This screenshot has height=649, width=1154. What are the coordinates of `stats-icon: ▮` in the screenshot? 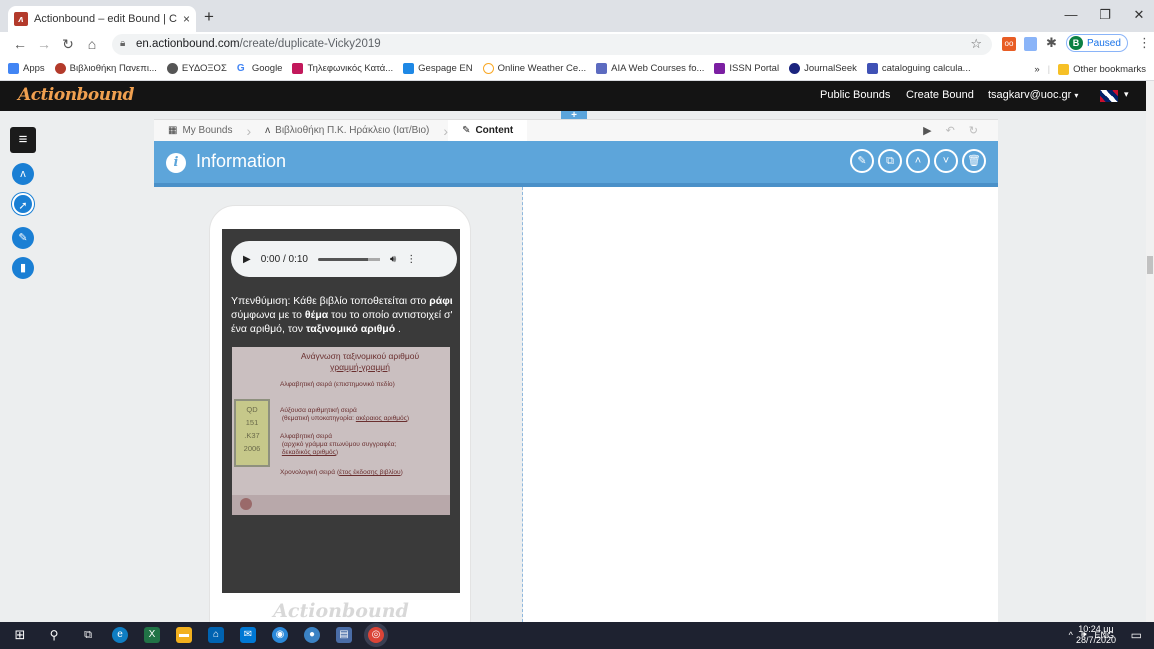 It's located at (23, 268).